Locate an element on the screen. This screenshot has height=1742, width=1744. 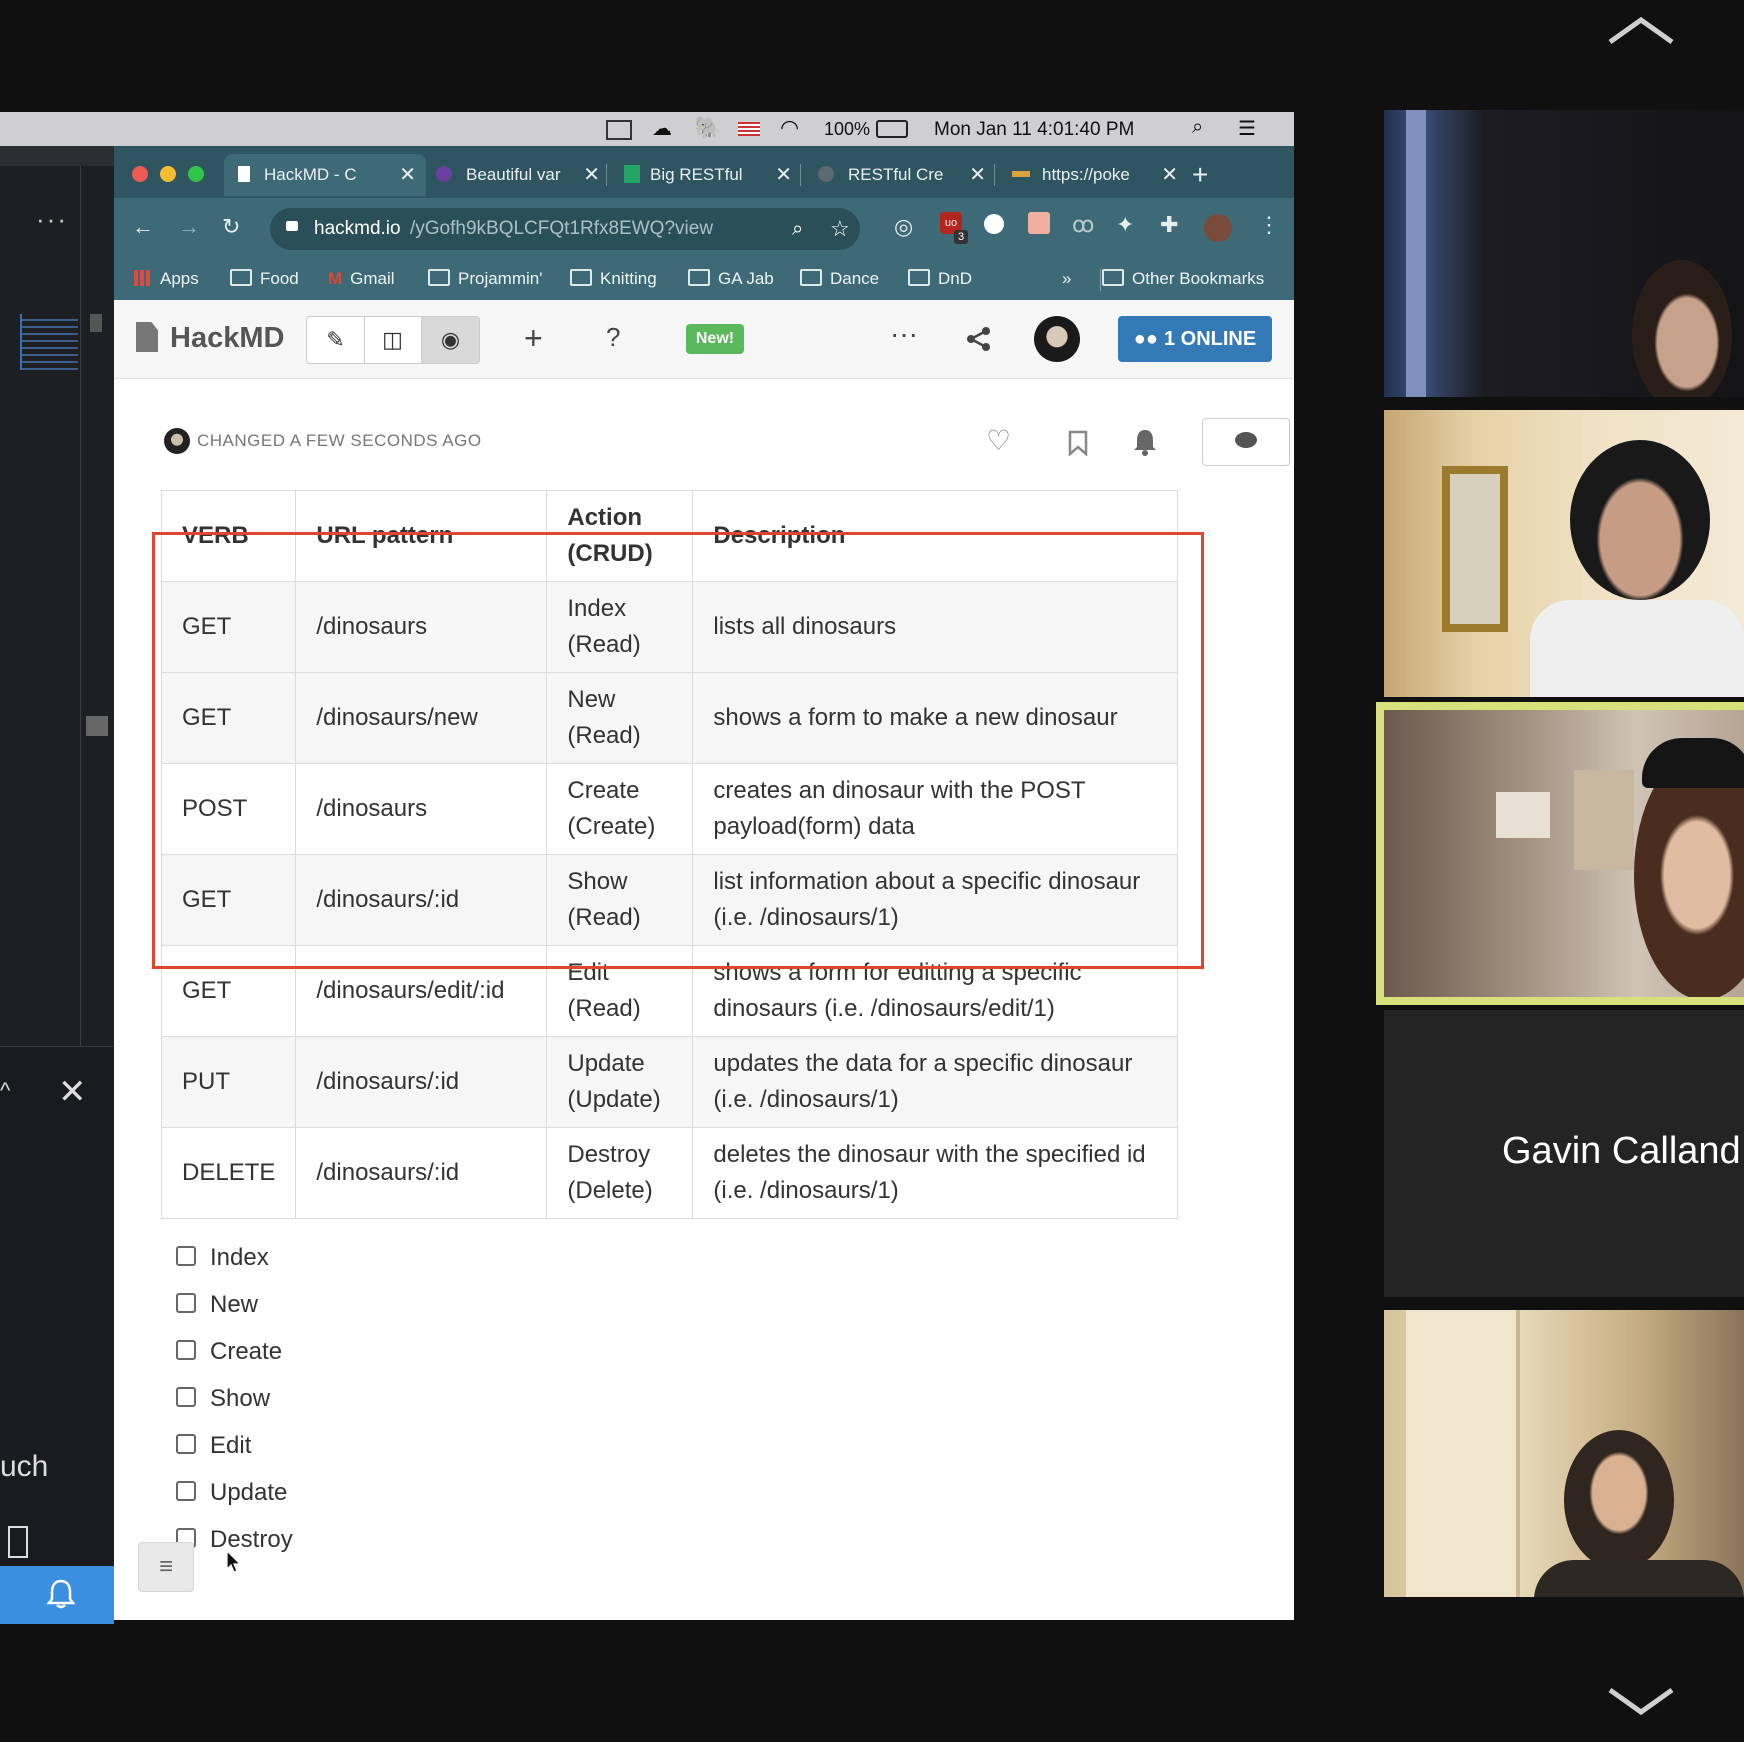
task-item-update: Update is located at coordinates (231, 1493).